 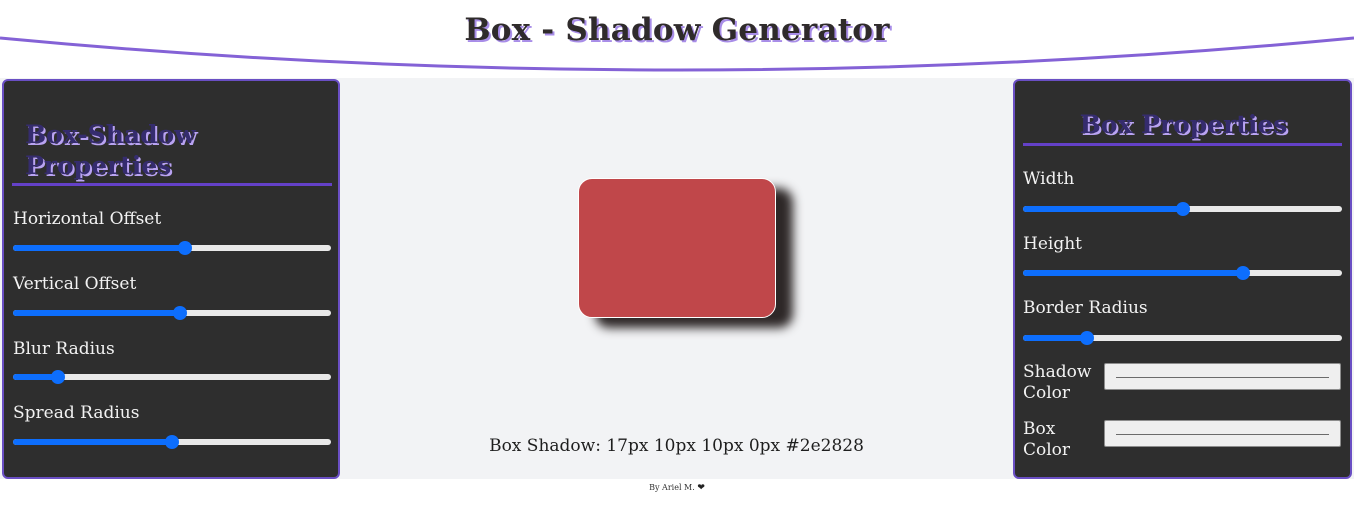 What do you see at coordinates (110, 150) in the screenshot?
I see `panel-title: Box-Shadow Properties` at bounding box center [110, 150].